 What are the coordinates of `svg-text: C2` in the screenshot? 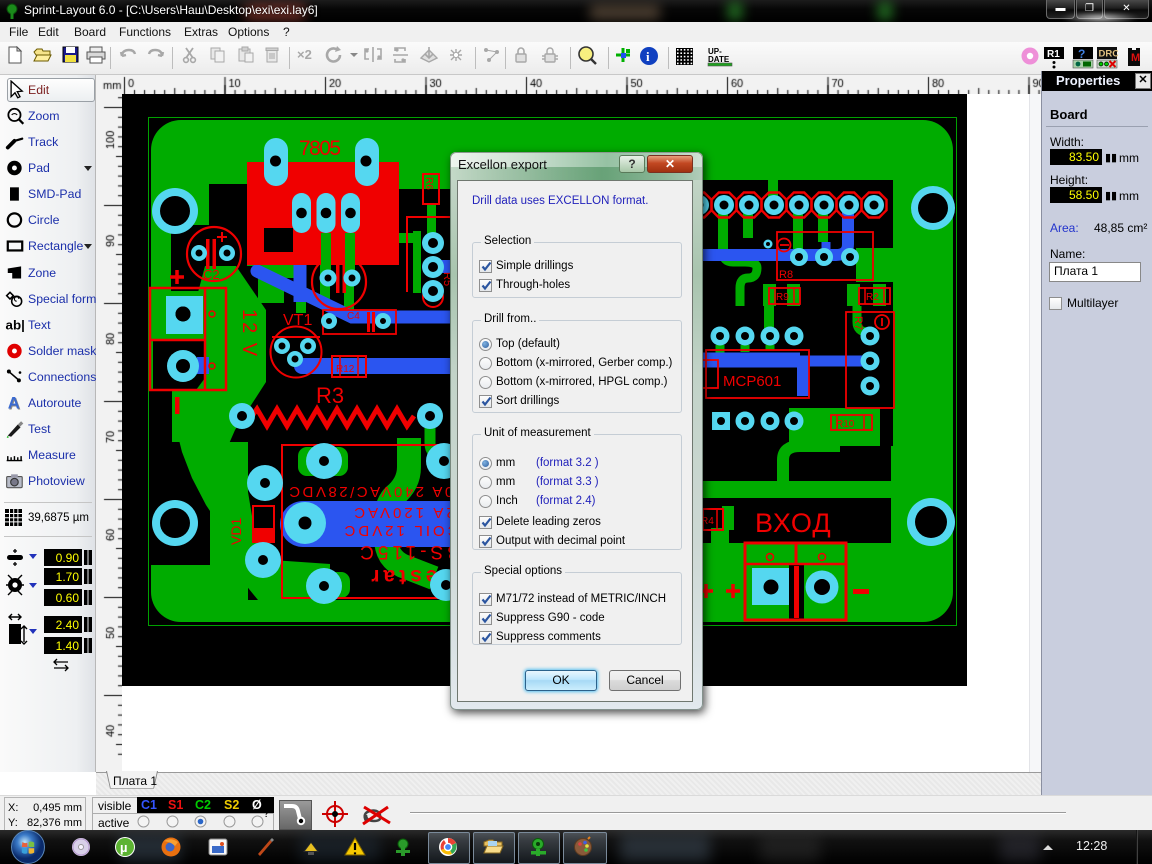 It's located at (211, 274).